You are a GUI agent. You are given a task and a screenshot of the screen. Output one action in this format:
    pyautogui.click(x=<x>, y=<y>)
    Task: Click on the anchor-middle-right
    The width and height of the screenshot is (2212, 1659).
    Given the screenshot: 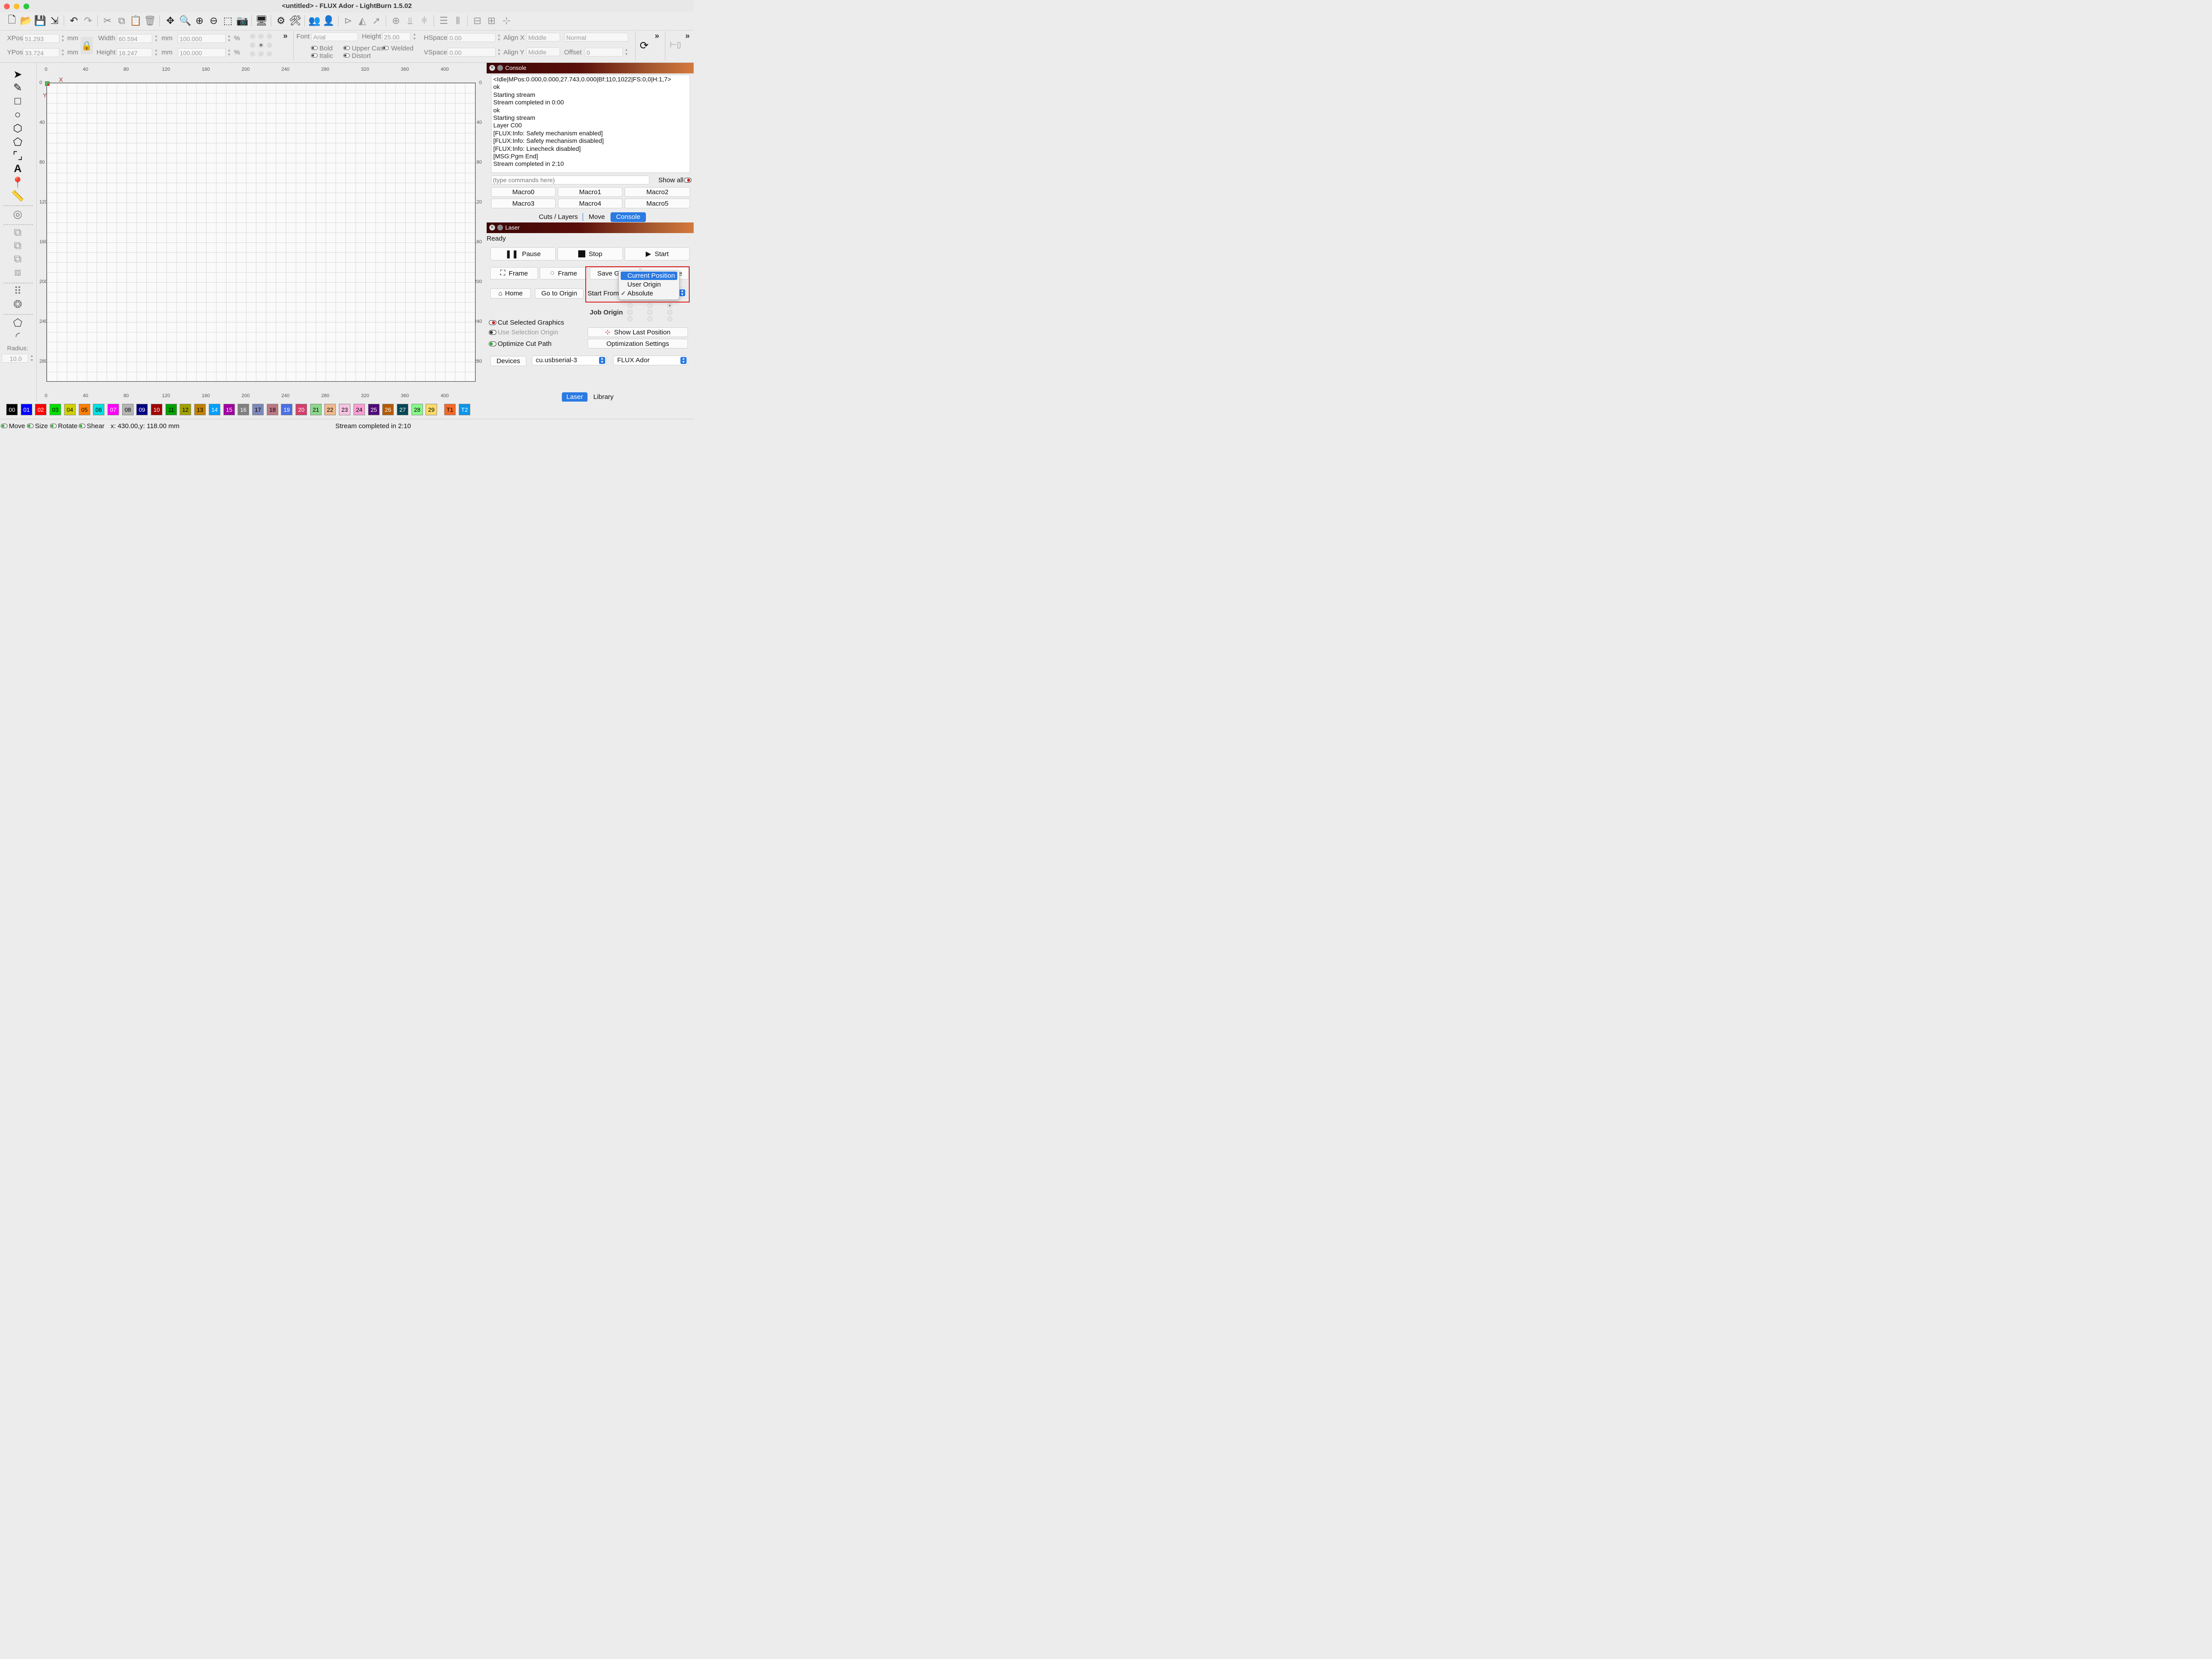 What is the action you would take?
    pyautogui.click(x=269, y=45)
    